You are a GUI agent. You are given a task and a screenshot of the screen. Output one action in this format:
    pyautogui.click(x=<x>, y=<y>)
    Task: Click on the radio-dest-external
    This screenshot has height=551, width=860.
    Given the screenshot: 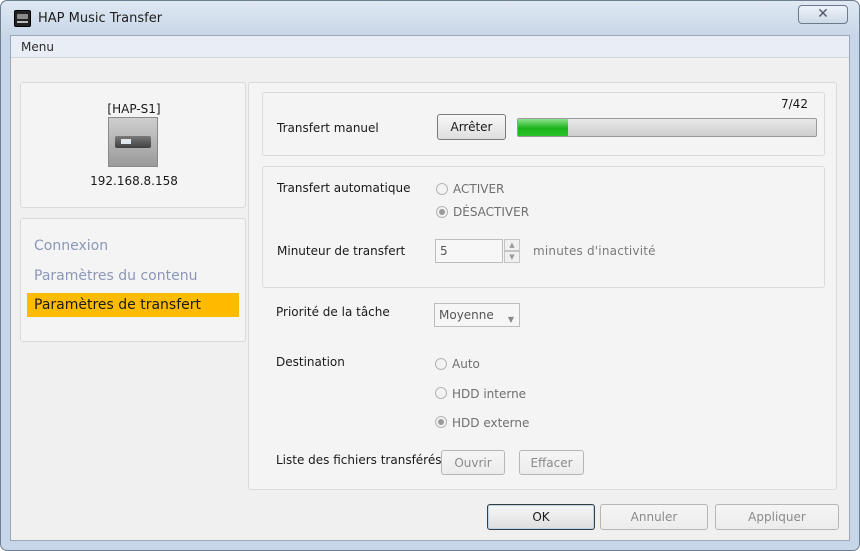 What is the action you would take?
    pyautogui.click(x=441, y=422)
    